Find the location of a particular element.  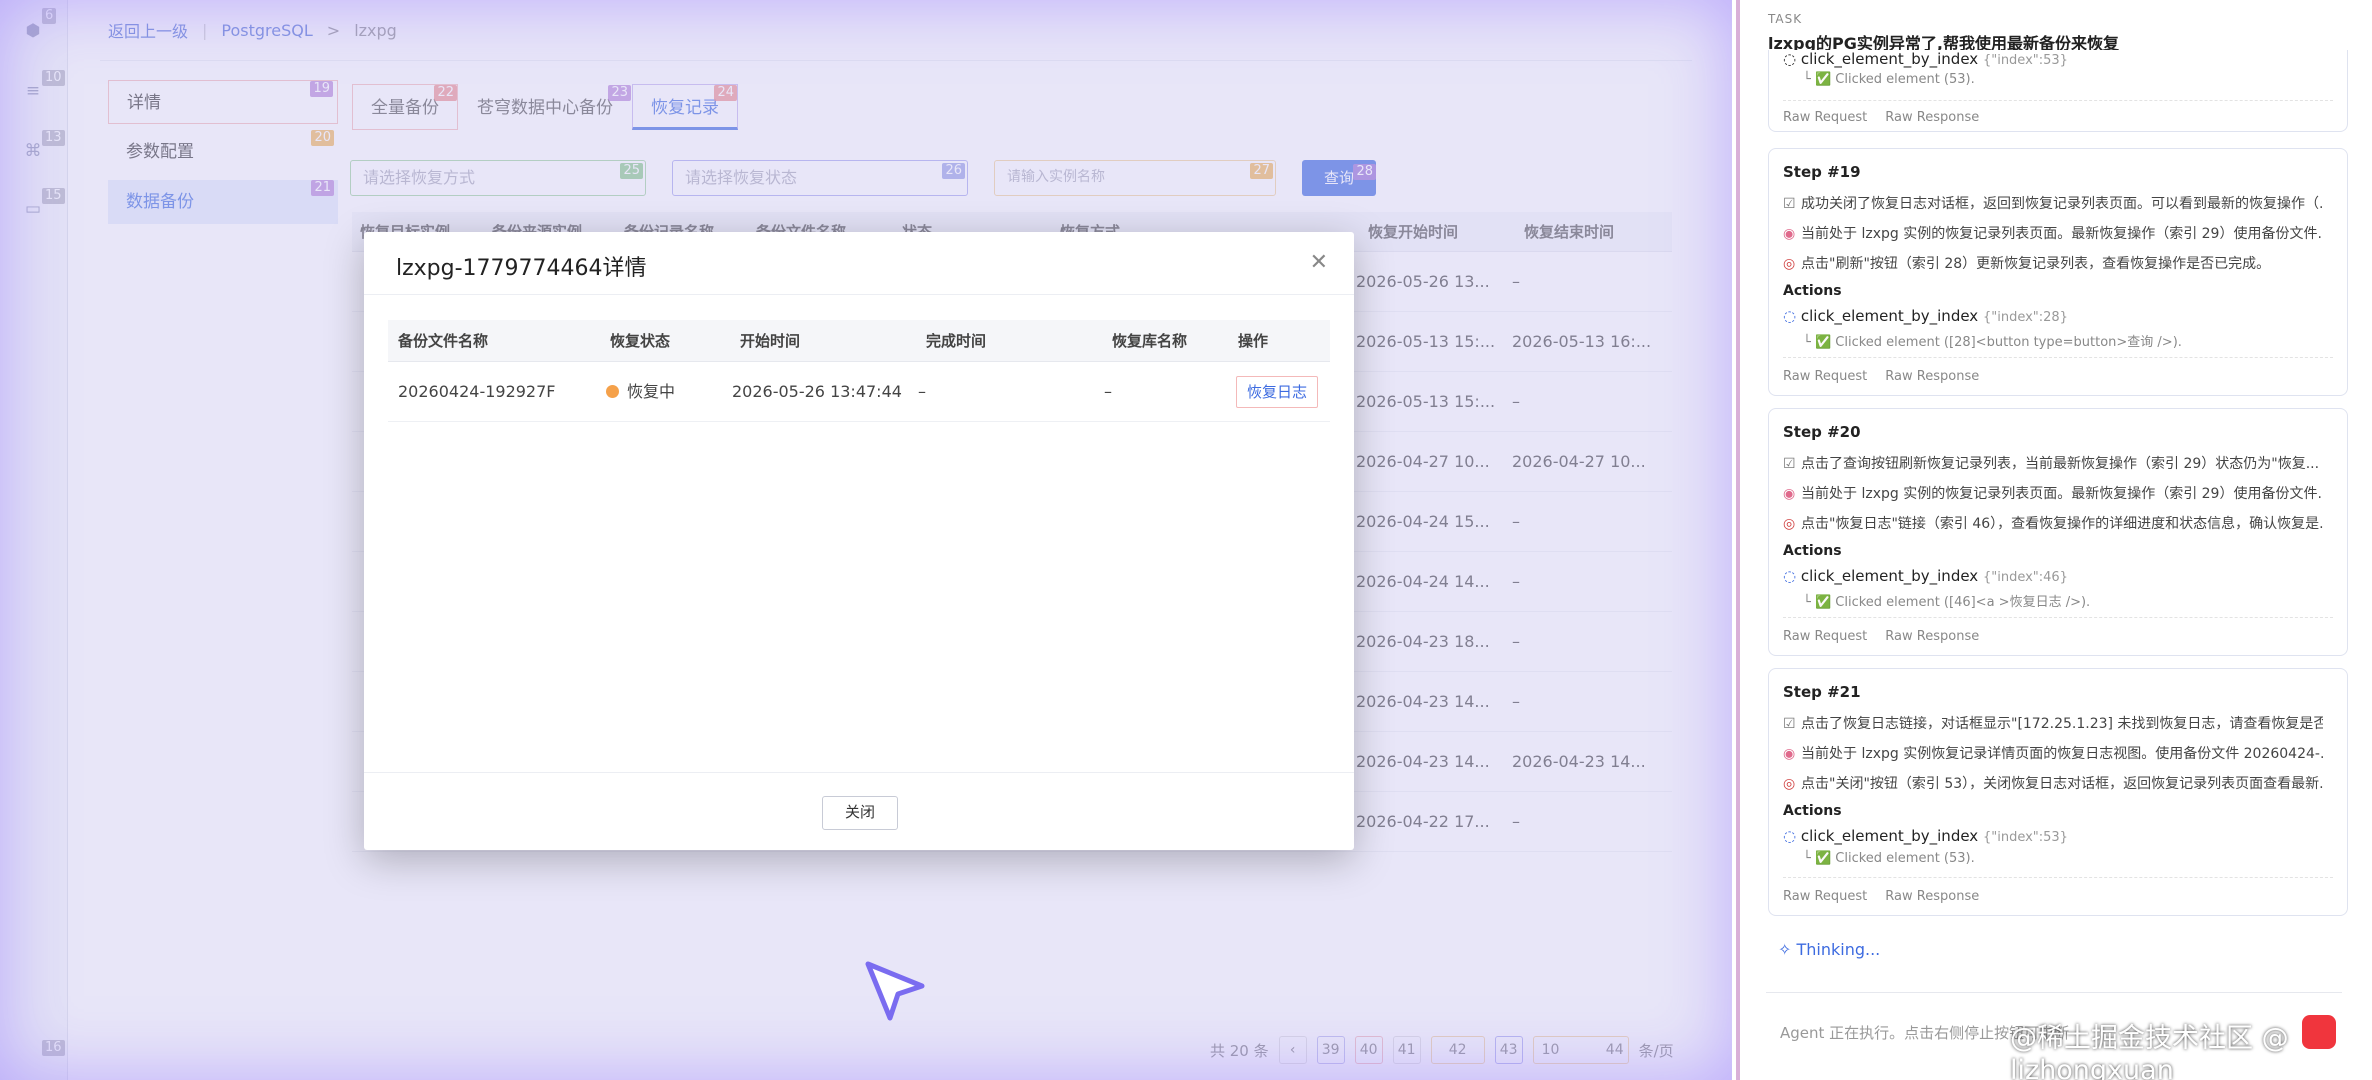

restore-status-cell: 恢复中 is located at coordinates (640, 392).